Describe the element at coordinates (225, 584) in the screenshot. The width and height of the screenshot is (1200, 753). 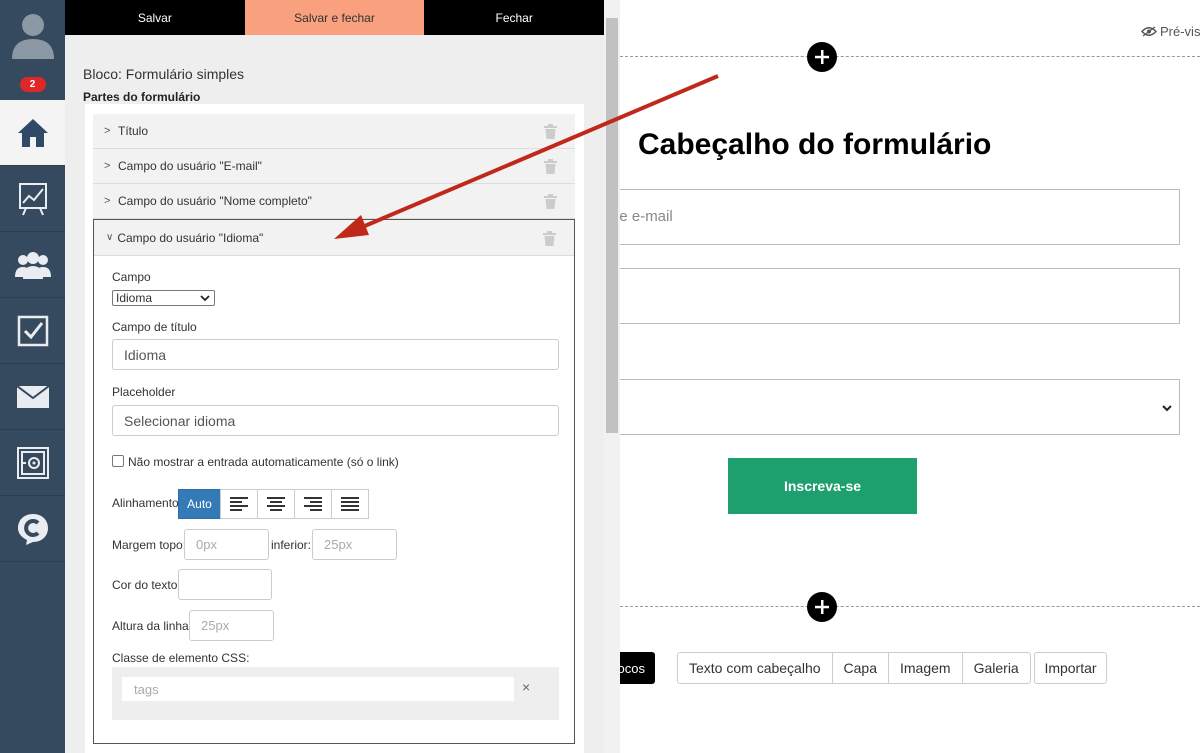
I see `text-color-input` at that location.